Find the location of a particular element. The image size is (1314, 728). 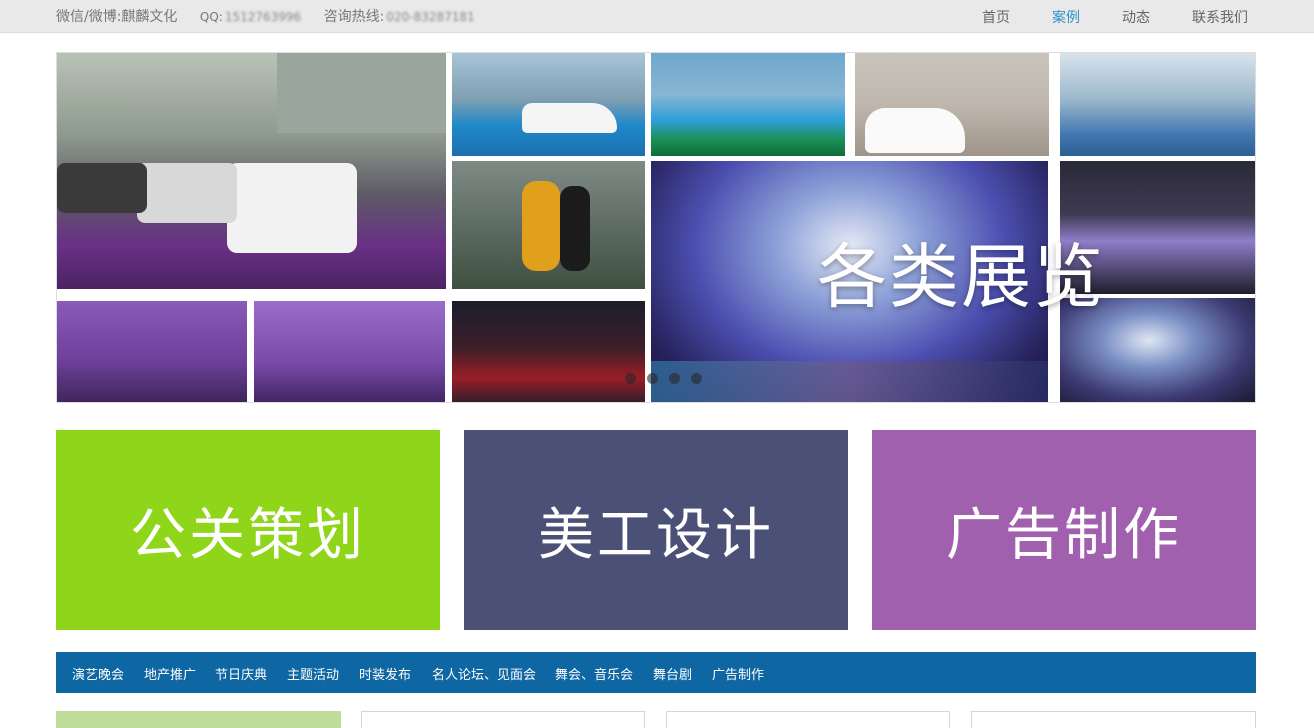

category-performance-gala: 演艺晚会 is located at coordinates (98, 673).